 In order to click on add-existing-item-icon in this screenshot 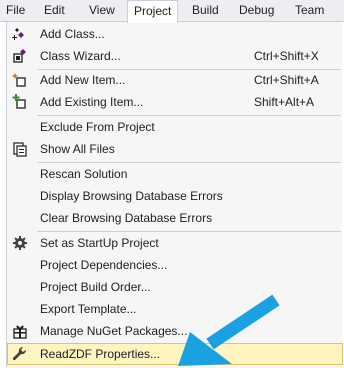, I will do `click(19, 101)`.